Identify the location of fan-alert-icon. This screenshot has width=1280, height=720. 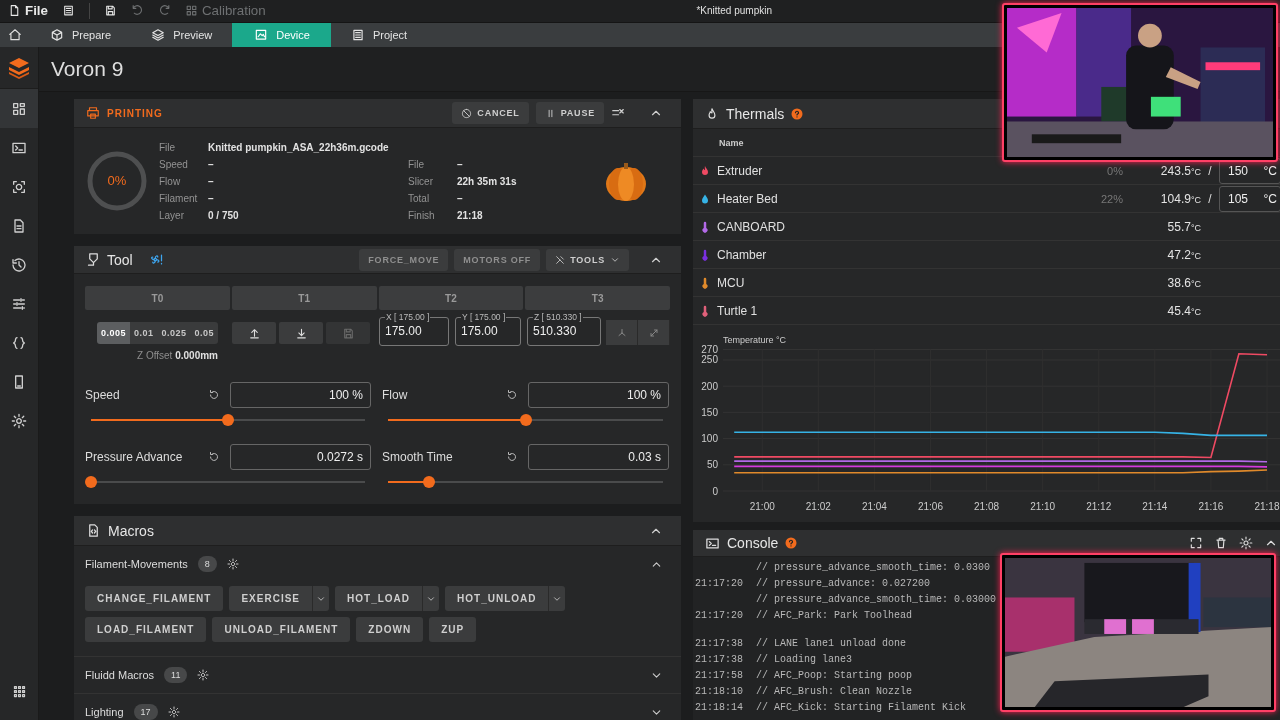
(156, 259).